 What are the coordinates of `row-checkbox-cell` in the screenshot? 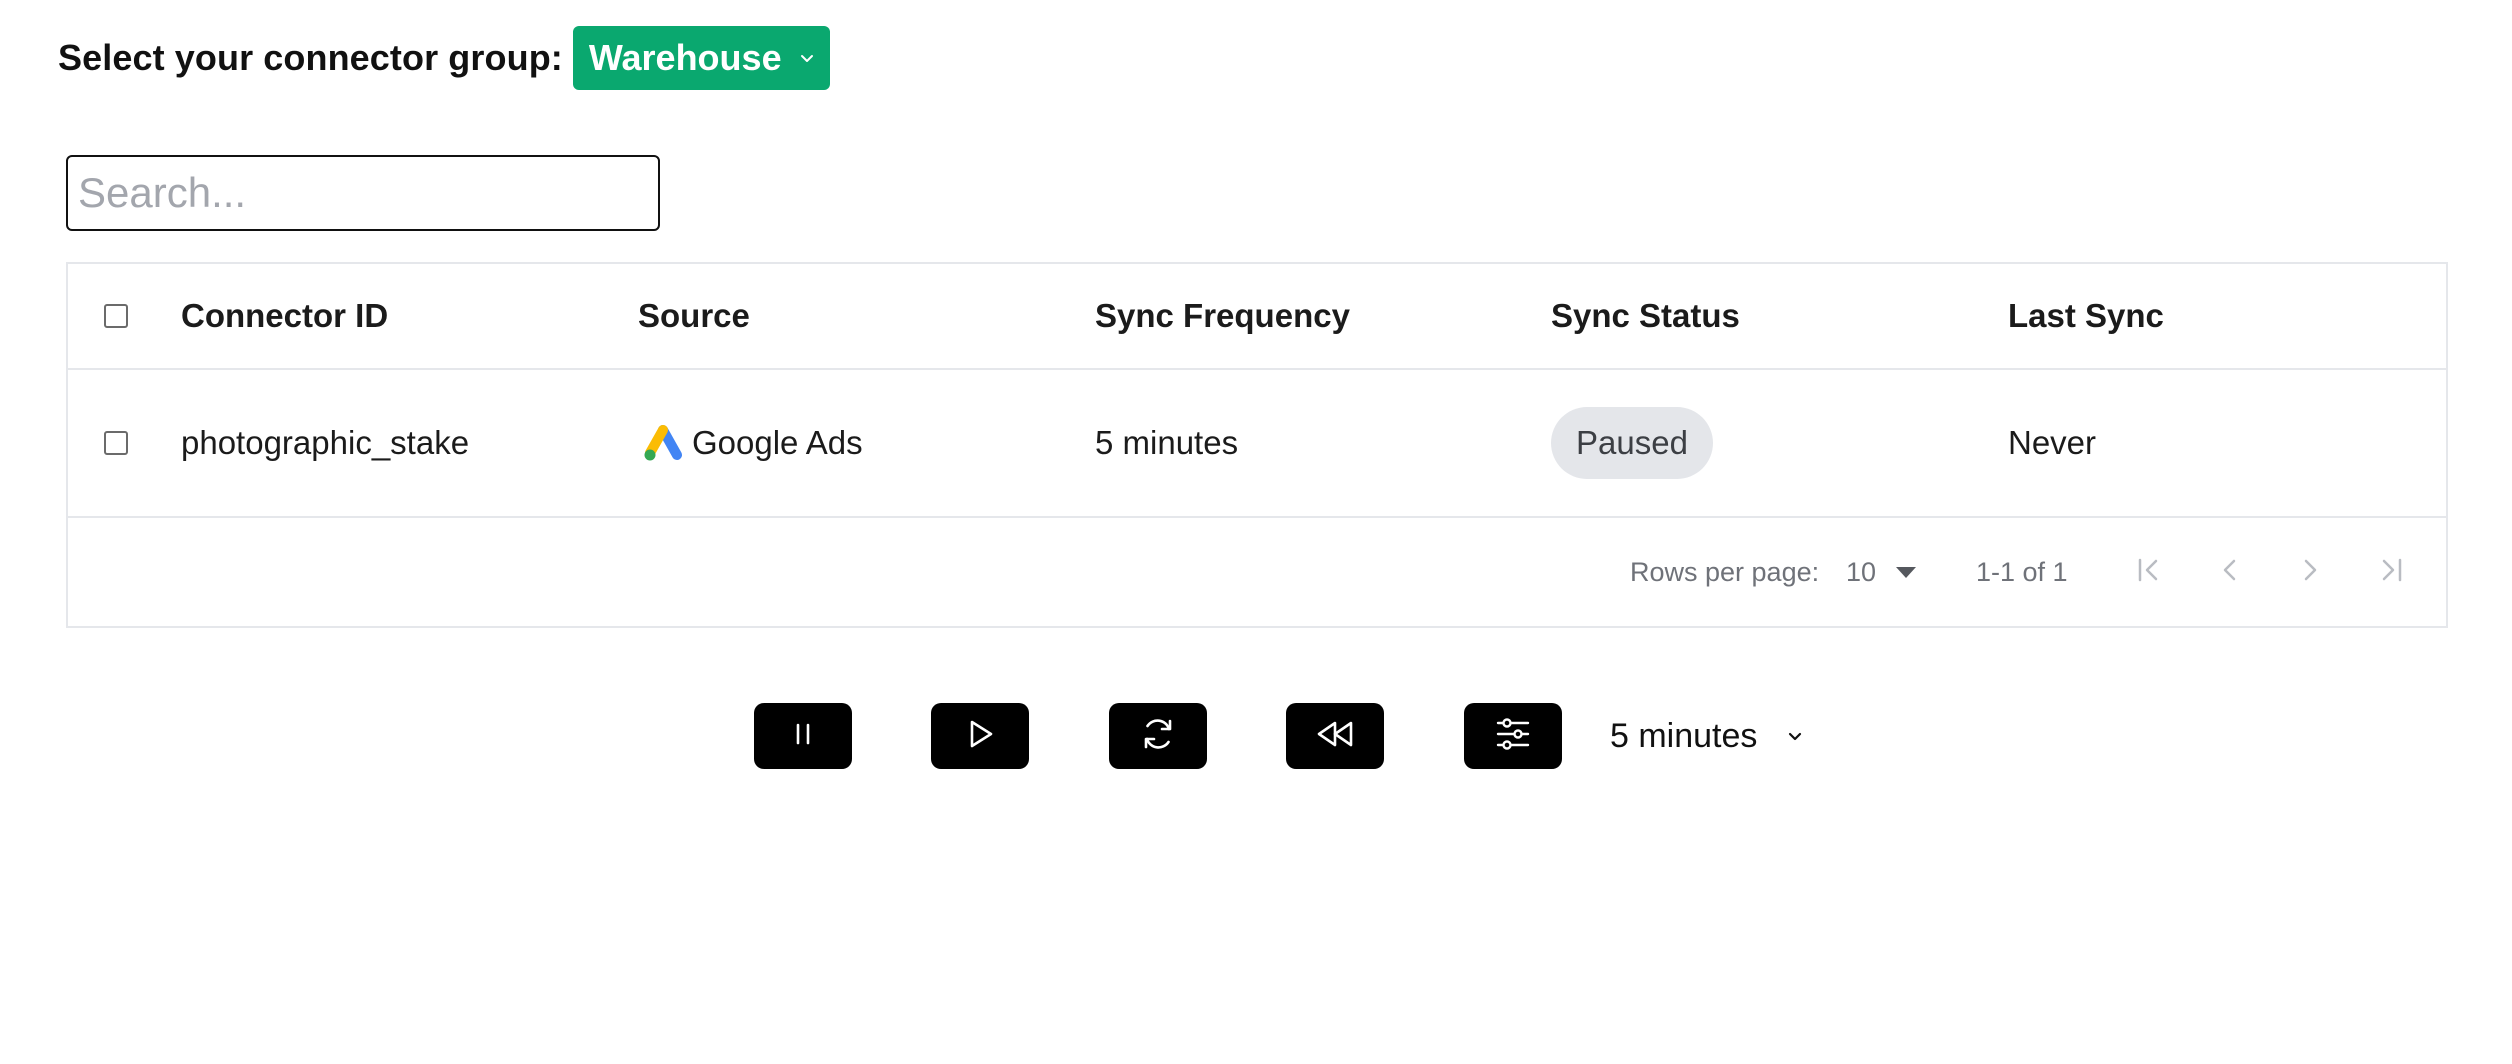 It's located at (116, 443).